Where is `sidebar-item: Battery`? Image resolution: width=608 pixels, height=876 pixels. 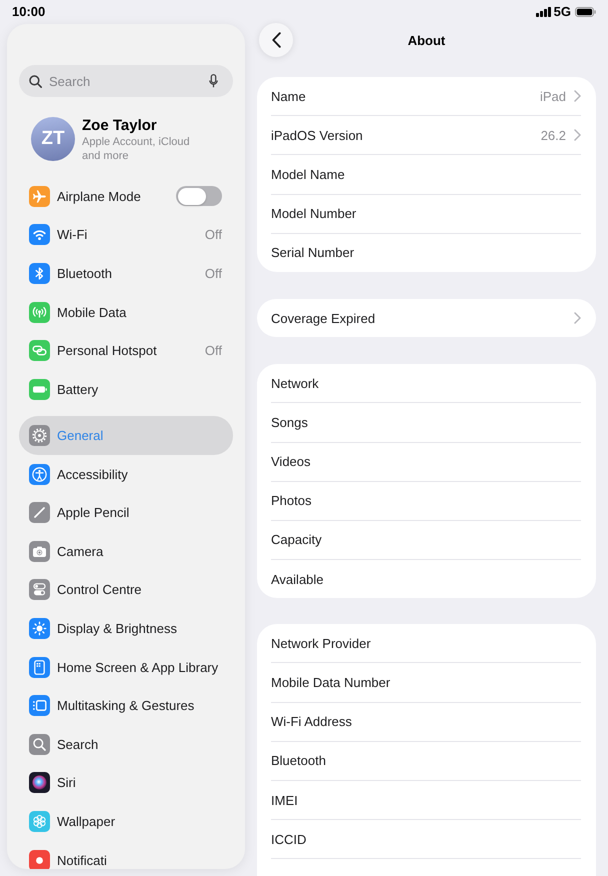 sidebar-item: Battery is located at coordinates (126, 389).